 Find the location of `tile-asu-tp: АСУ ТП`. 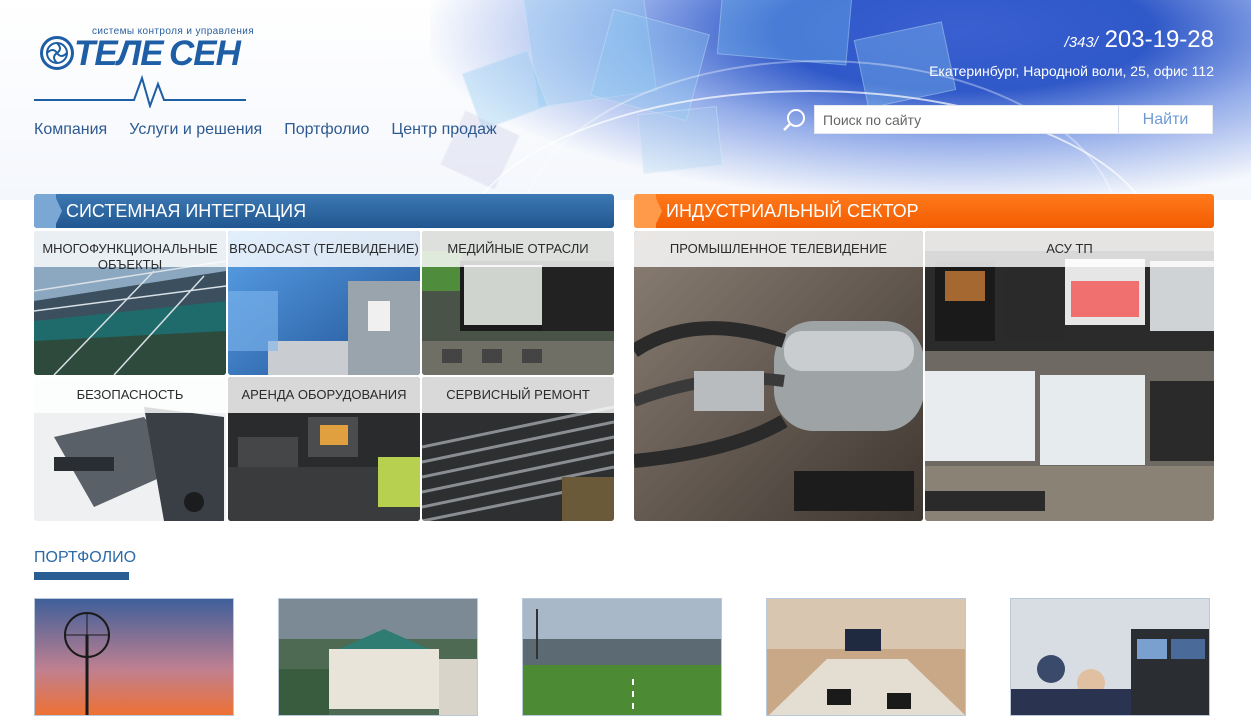

tile-asu-tp: АСУ ТП is located at coordinates (1069, 376).